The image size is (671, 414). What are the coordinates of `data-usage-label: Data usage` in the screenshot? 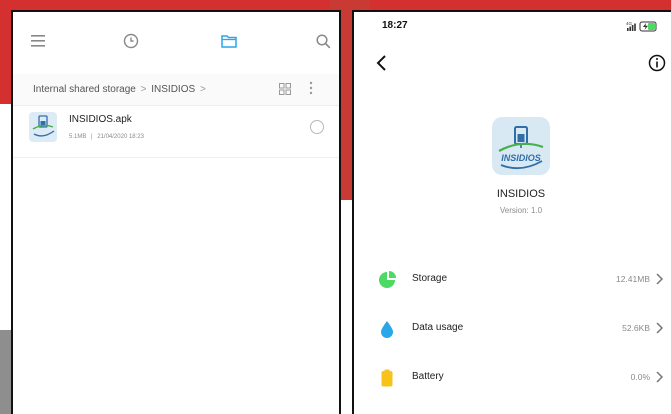 It's located at (438, 327).